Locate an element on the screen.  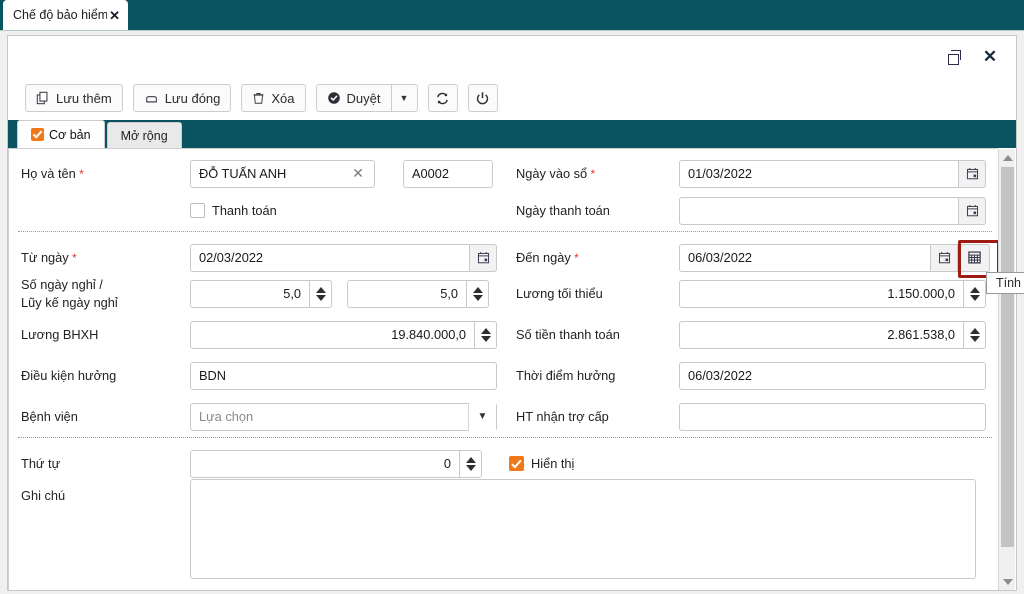
employee-code-input: A0002 is located at coordinates (448, 173).